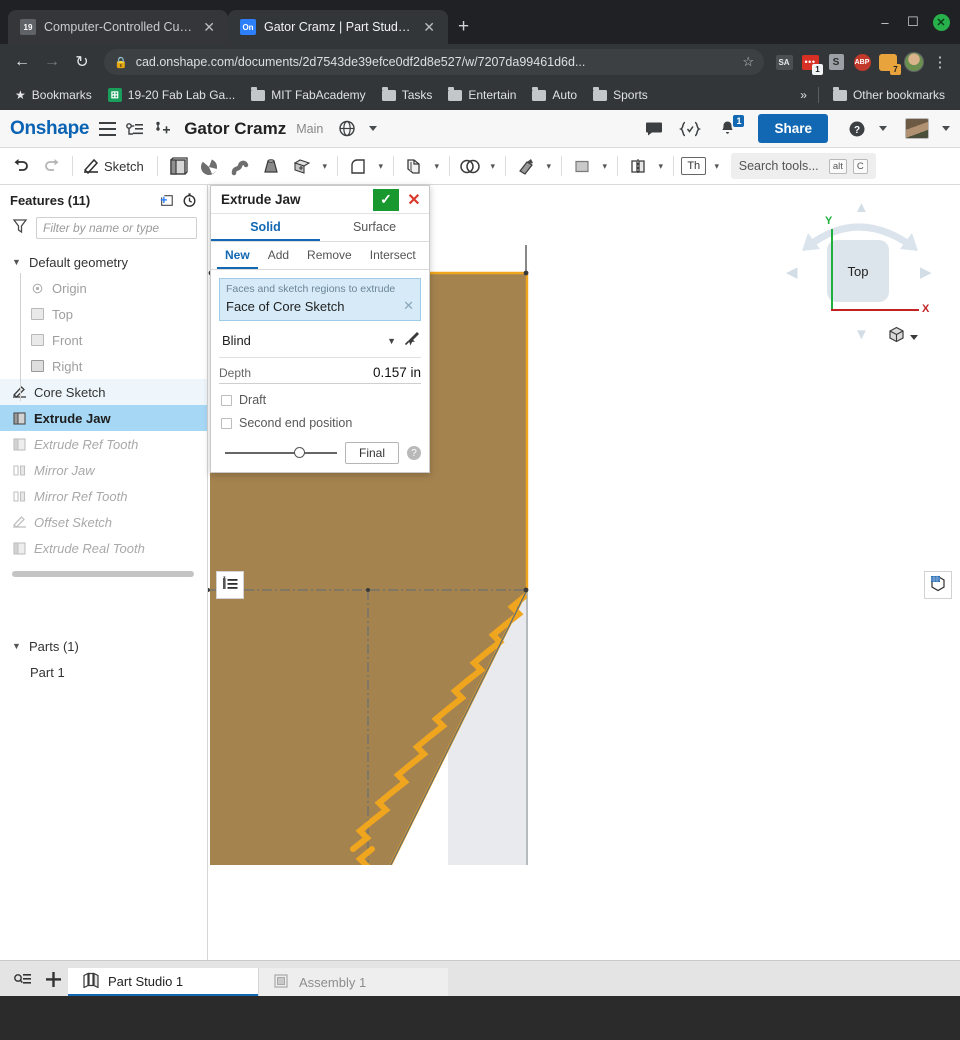 This screenshot has height=1040, width=960. I want to click on bookmark-star-icon: ☆, so click(748, 62).